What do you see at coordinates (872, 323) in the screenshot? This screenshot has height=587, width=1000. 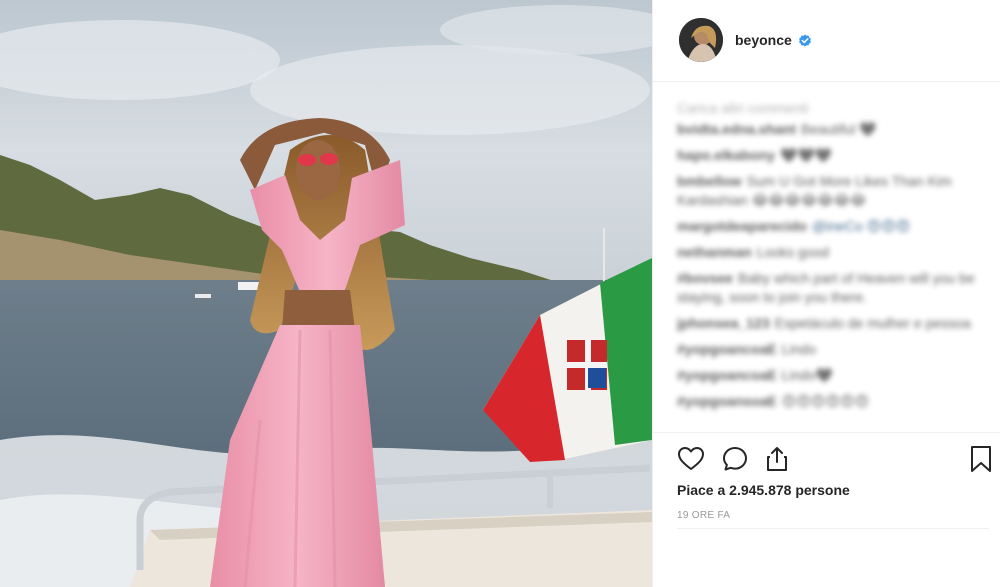 I see `comment-text: Espetáculo de mulher e pessoa` at bounding box center [872, 323].